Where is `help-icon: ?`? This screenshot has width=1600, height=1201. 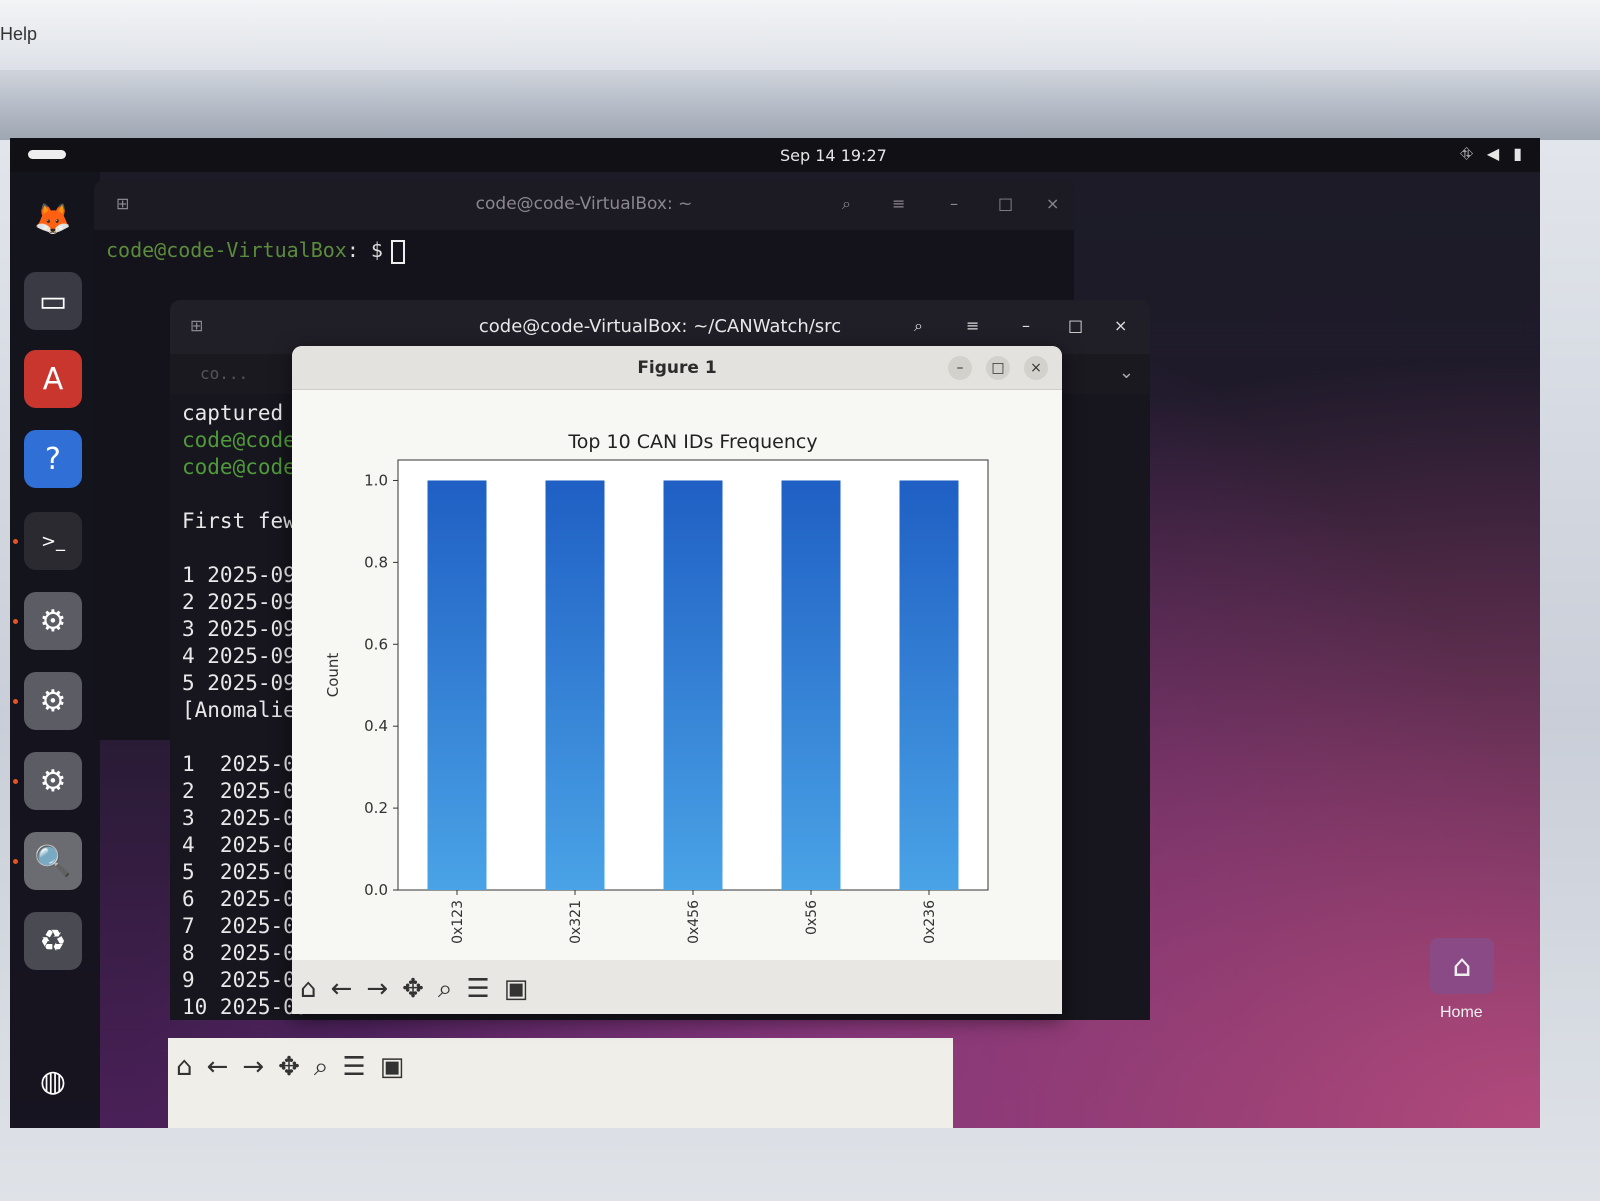
help-icon: ? is located at coordinates (53, 459).